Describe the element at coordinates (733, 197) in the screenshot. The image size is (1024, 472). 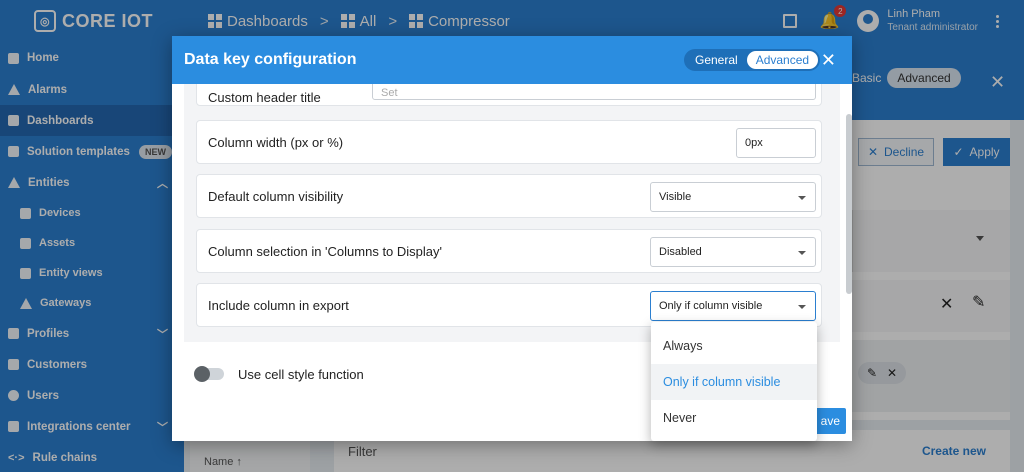
I see `default-visibility-select: Visible` at that location.